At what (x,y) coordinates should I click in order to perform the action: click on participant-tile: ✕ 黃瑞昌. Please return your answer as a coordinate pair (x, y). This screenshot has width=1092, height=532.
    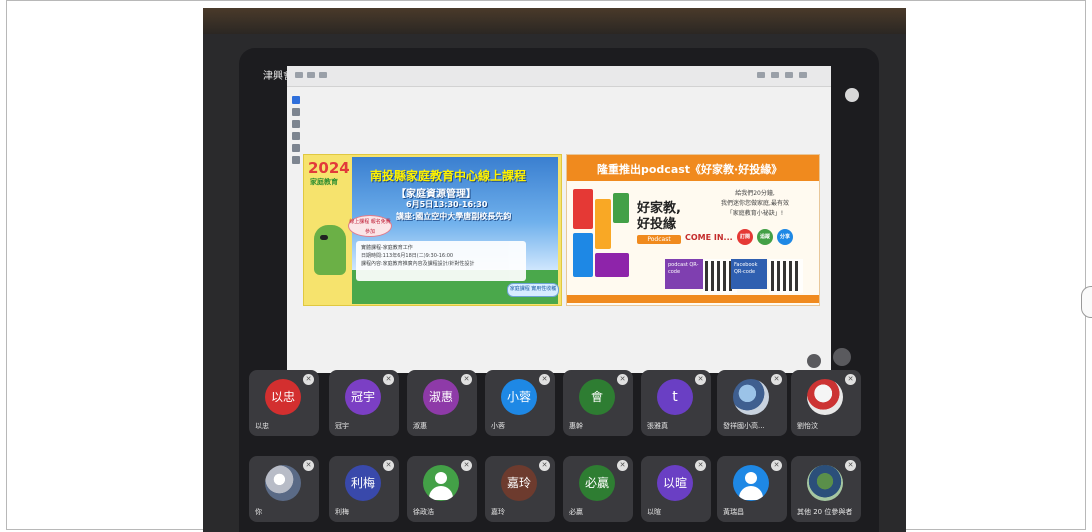
    Looking at the image, I should click on (752, 489).